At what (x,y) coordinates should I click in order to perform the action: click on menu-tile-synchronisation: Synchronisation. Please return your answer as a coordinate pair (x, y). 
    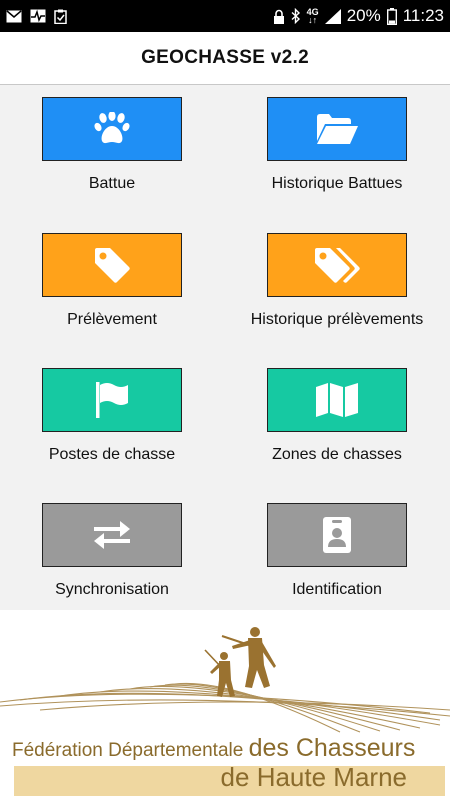
    Looking at the image, I should click on (112, 551).